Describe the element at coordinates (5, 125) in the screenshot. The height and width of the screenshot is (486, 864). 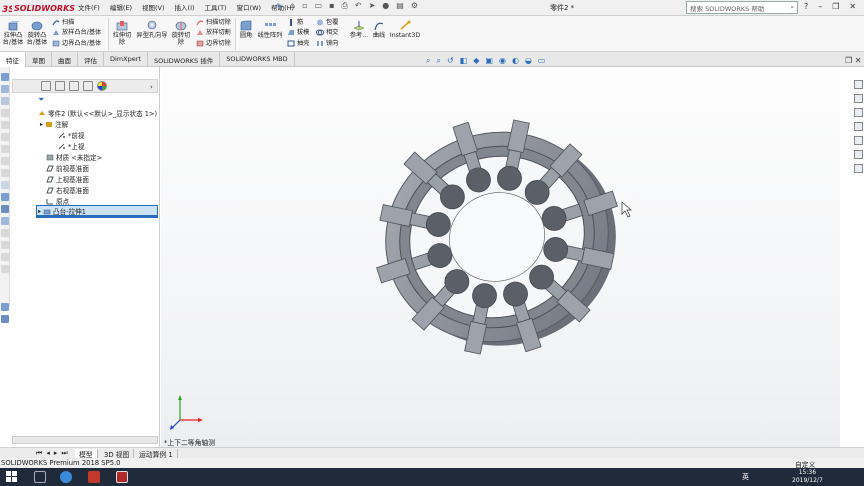
I see `boundary-icon` at that location.